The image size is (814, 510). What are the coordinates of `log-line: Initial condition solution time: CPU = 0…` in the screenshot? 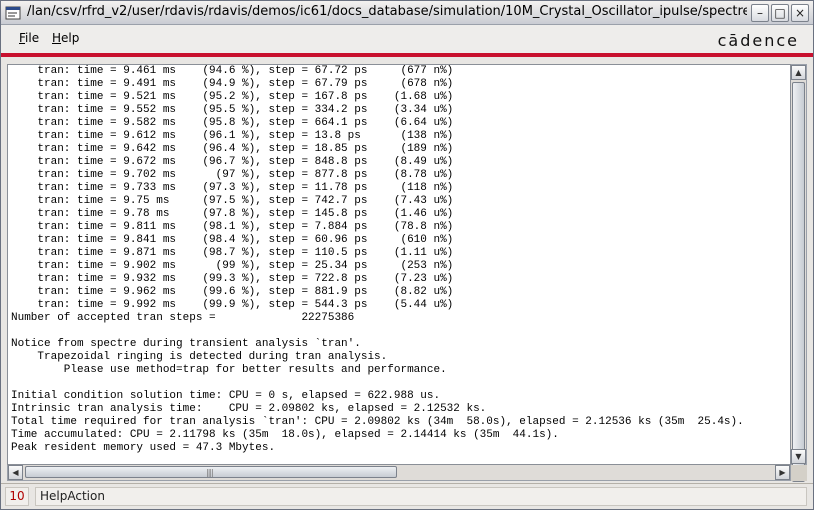 It's located at (226, 396).